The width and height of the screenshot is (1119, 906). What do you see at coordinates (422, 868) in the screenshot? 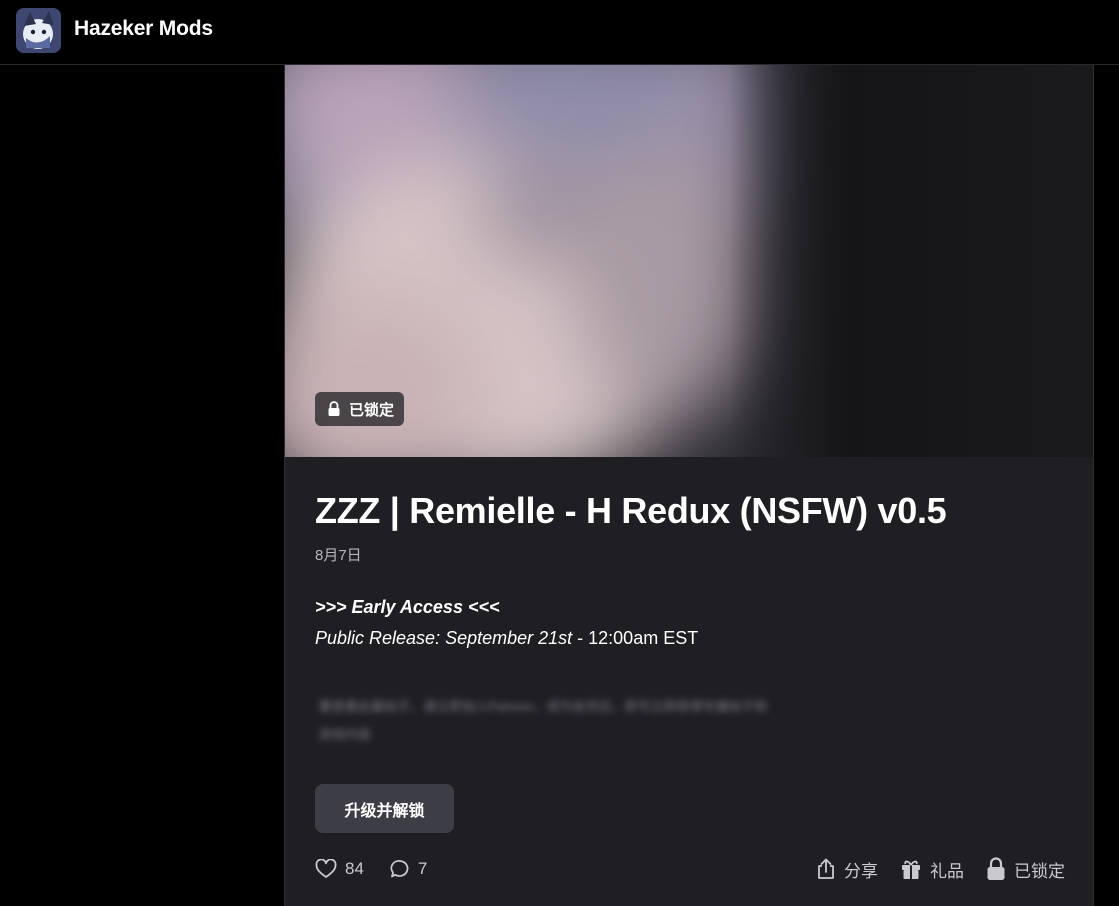
I see `comment-count: 7` at bounding box center [422, 868].